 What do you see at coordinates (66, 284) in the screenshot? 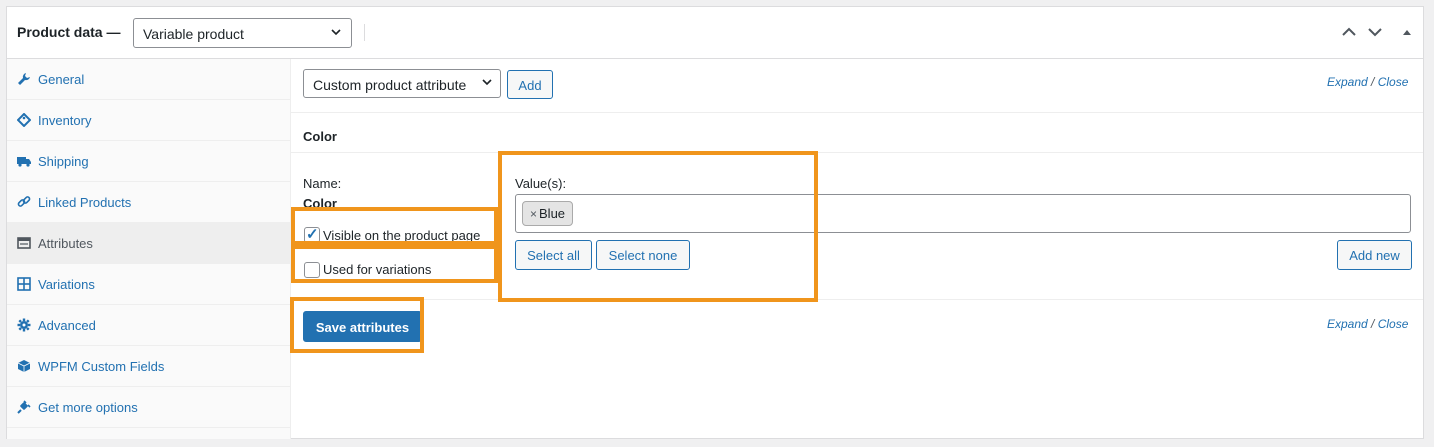
I see `tab-label: Variations` at bounding box center [66, 284].